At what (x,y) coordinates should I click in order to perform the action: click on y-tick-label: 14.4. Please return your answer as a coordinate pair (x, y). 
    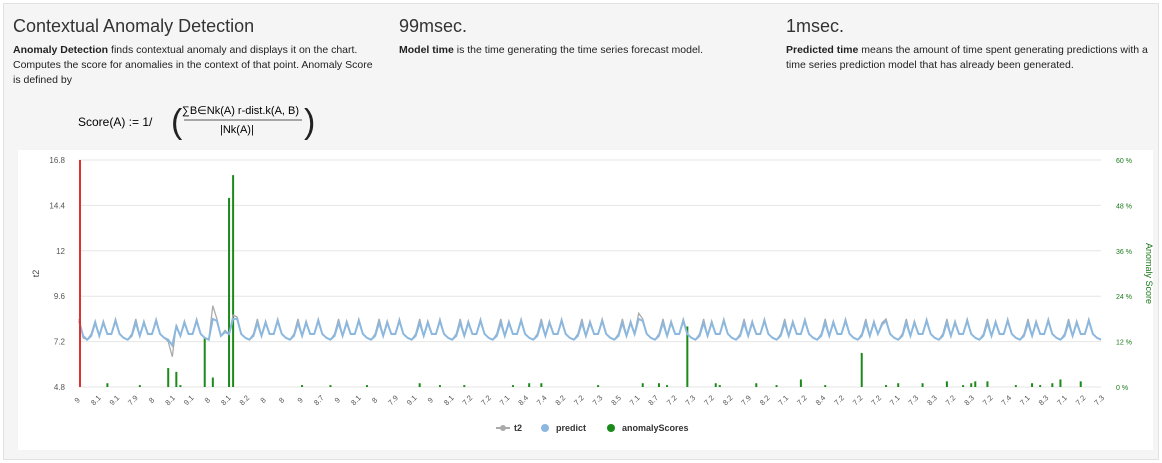
    Looking at the image, I should click on (57, 205).